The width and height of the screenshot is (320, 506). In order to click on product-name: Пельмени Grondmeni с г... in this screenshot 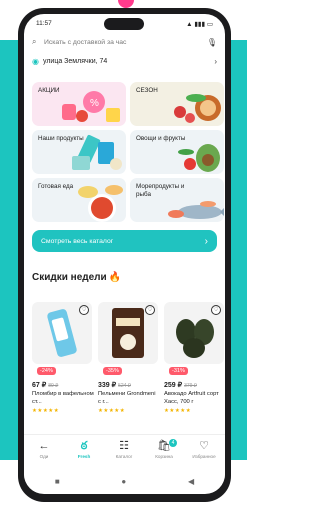, I will do `click(127, 398)`.